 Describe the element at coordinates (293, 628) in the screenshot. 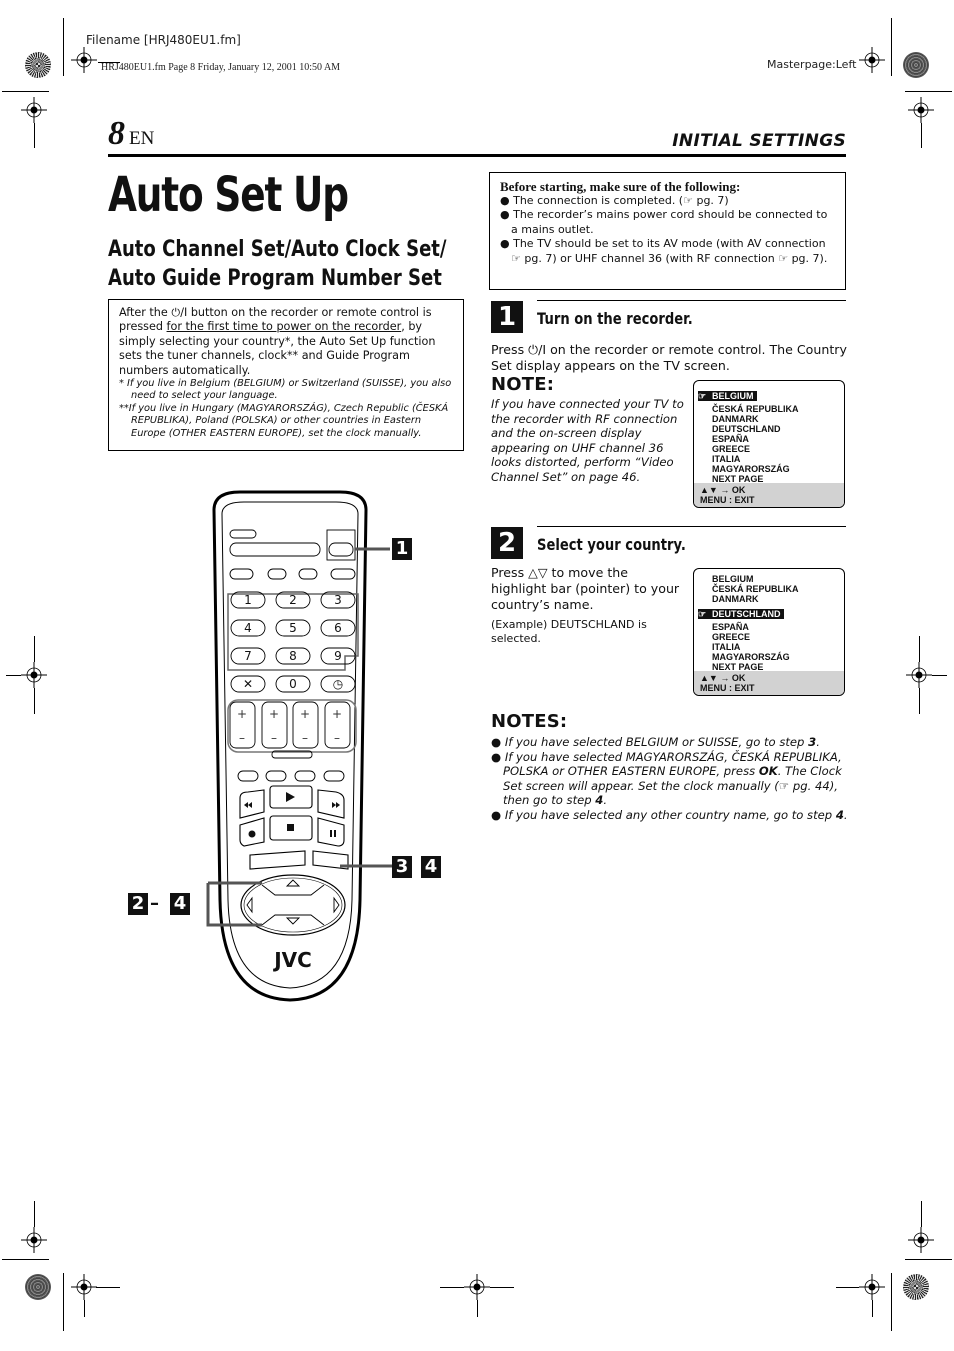

I see `keypad-label: 5` at that location.